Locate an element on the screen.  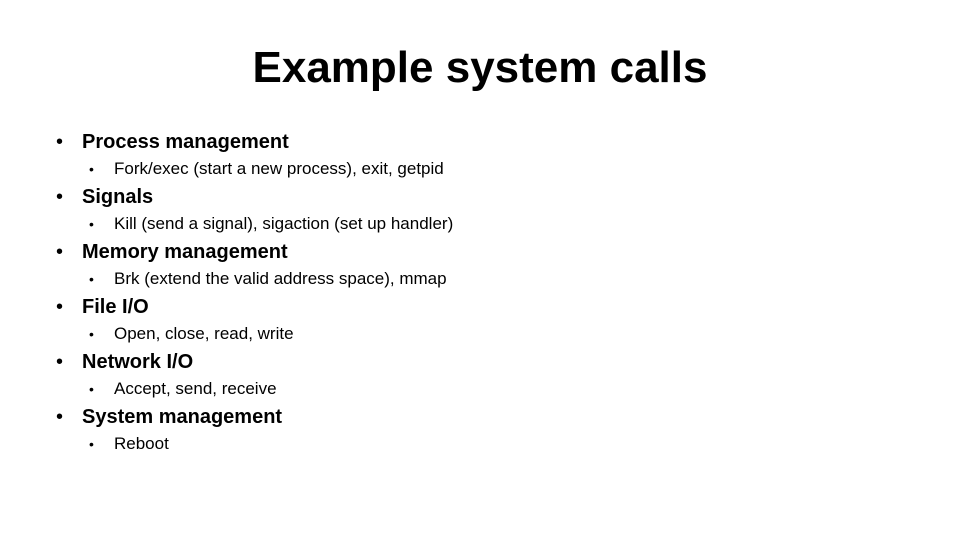
item-label: Memory management is located at coordinates (185, 252).